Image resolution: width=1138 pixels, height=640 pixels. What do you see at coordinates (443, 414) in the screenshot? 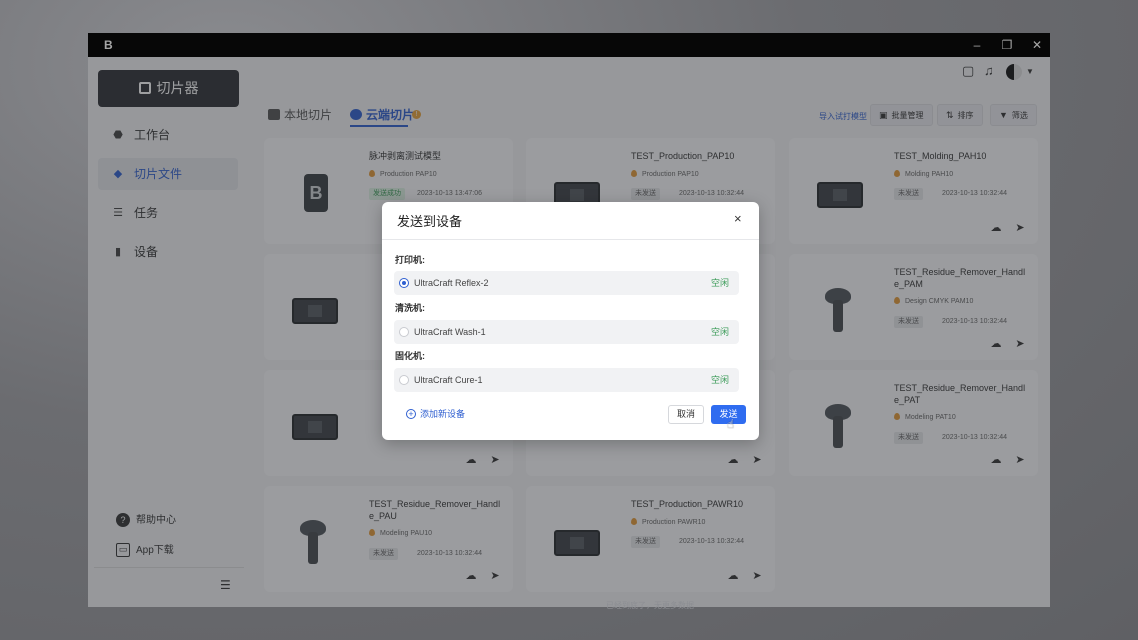
I see `add-device-label: 添加新设备` at bounding box center [443, 414].